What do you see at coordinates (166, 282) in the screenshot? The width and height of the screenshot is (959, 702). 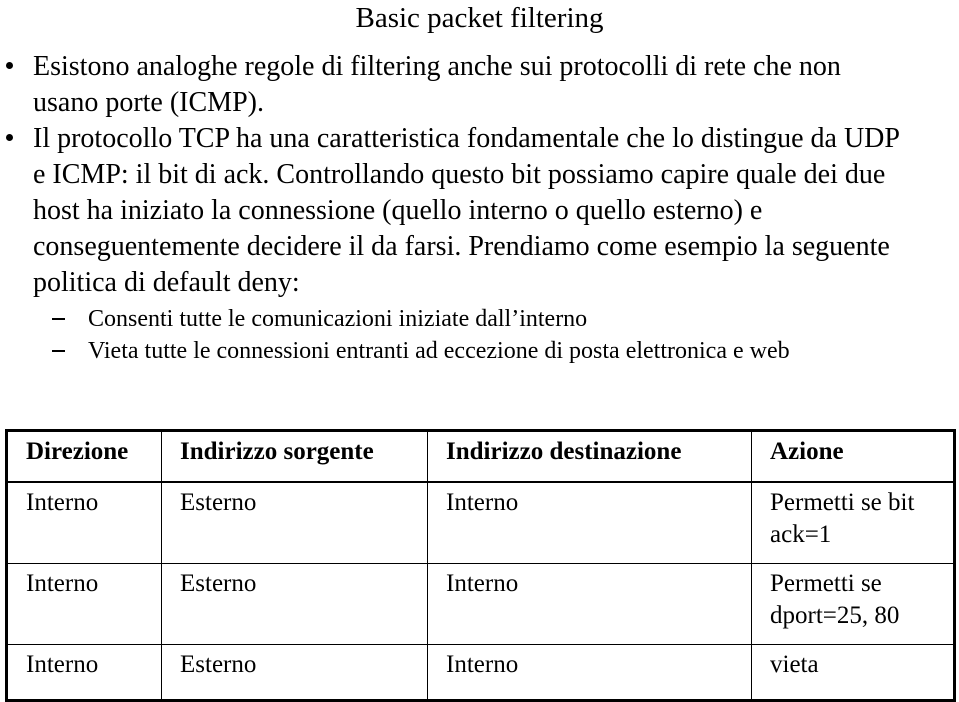 I see `bullet-2-line-5: politica di default deny:` at bounding box center [166, 282].